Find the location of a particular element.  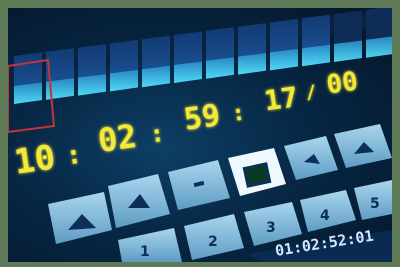

keypad-key-4: 4 is located at coordinates (328, 211).